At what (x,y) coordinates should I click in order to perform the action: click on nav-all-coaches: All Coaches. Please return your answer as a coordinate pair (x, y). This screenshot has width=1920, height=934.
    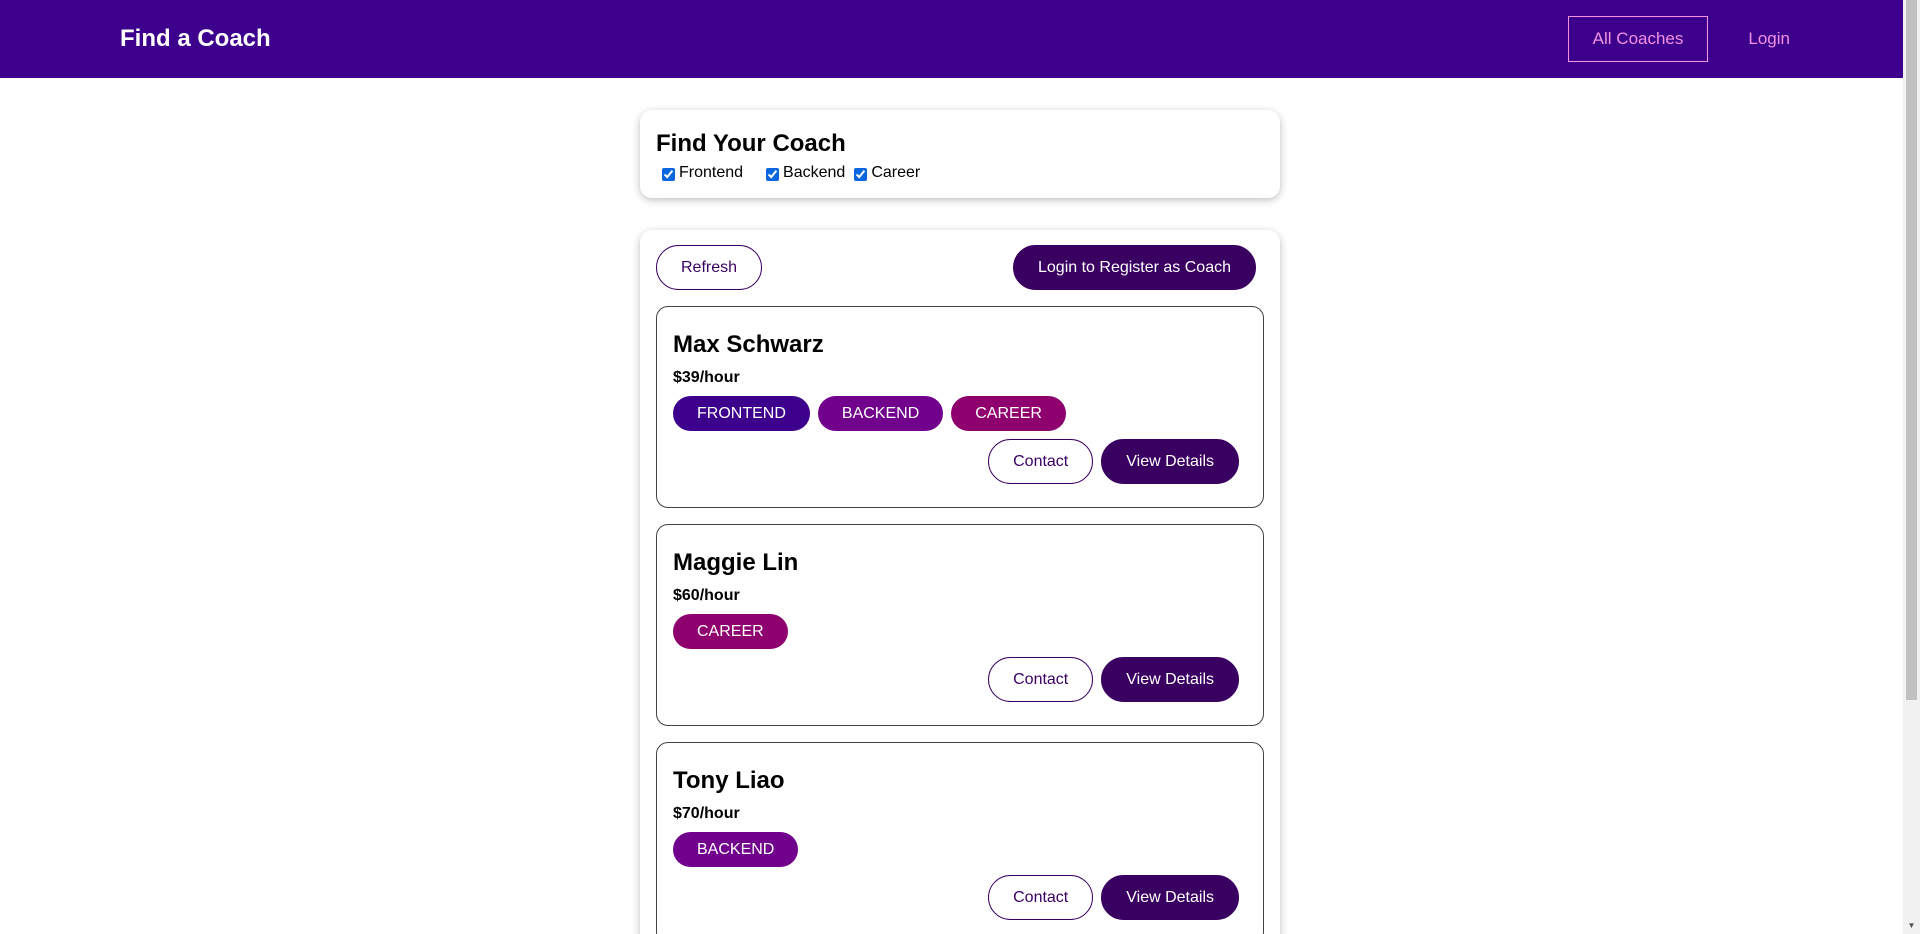
    Looking at the image, I should click on (1638, 39).